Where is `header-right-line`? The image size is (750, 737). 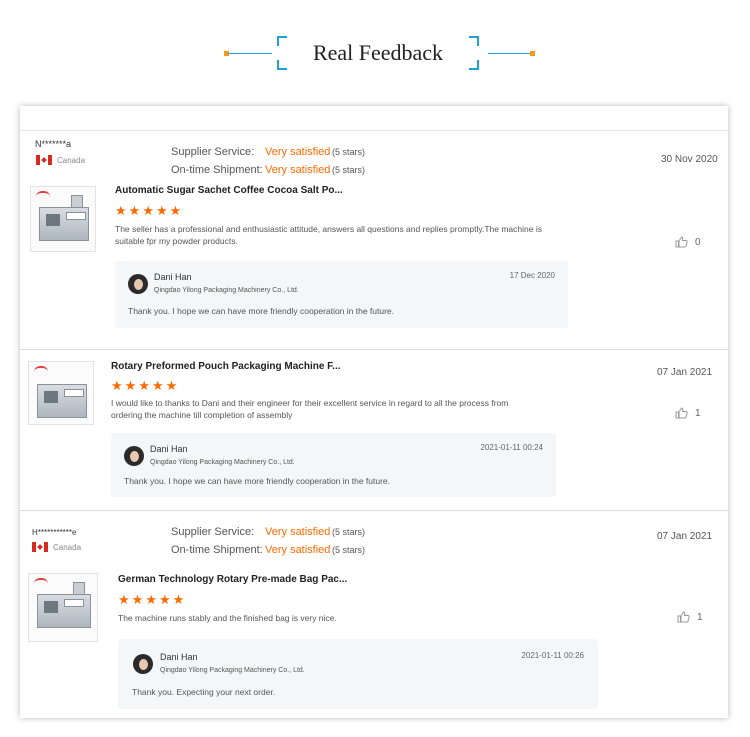 header-right-line is located at coordinates (510, 53).